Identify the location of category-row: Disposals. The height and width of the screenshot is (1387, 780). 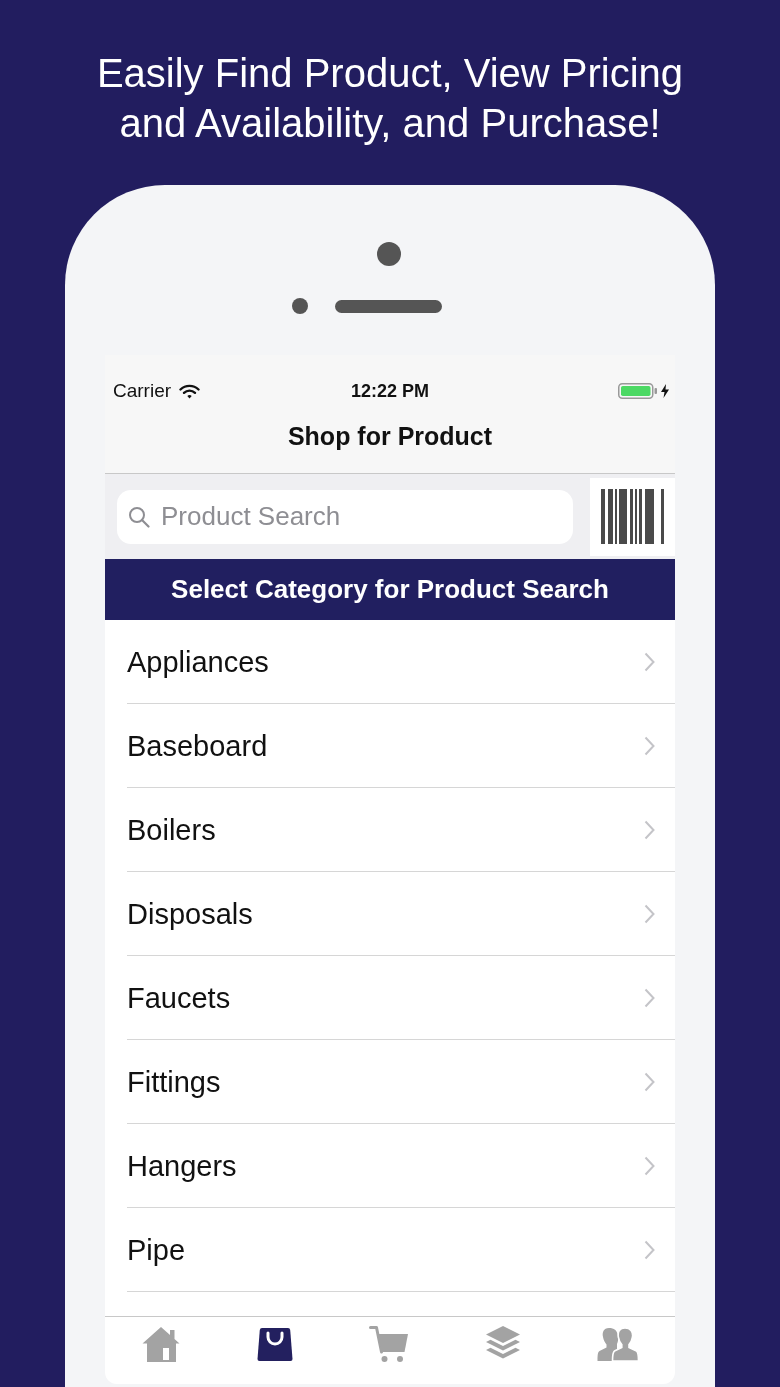
(390, 914).